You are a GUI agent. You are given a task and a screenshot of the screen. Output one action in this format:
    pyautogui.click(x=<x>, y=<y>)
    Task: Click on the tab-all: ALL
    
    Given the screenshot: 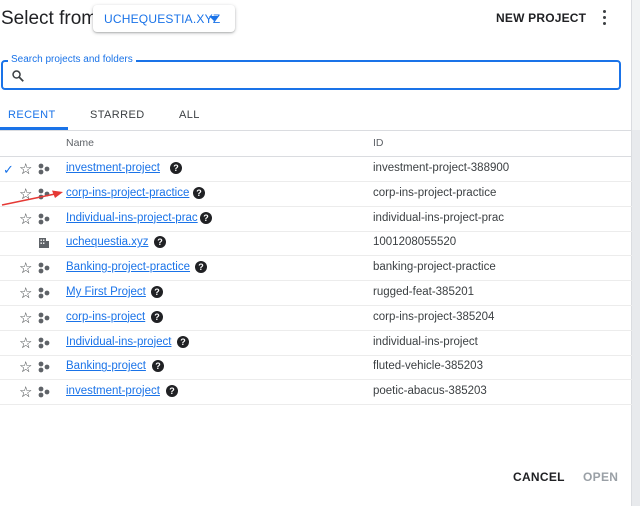 What is the action you would take?
    pyautogui.click(x=189, y=115)
    